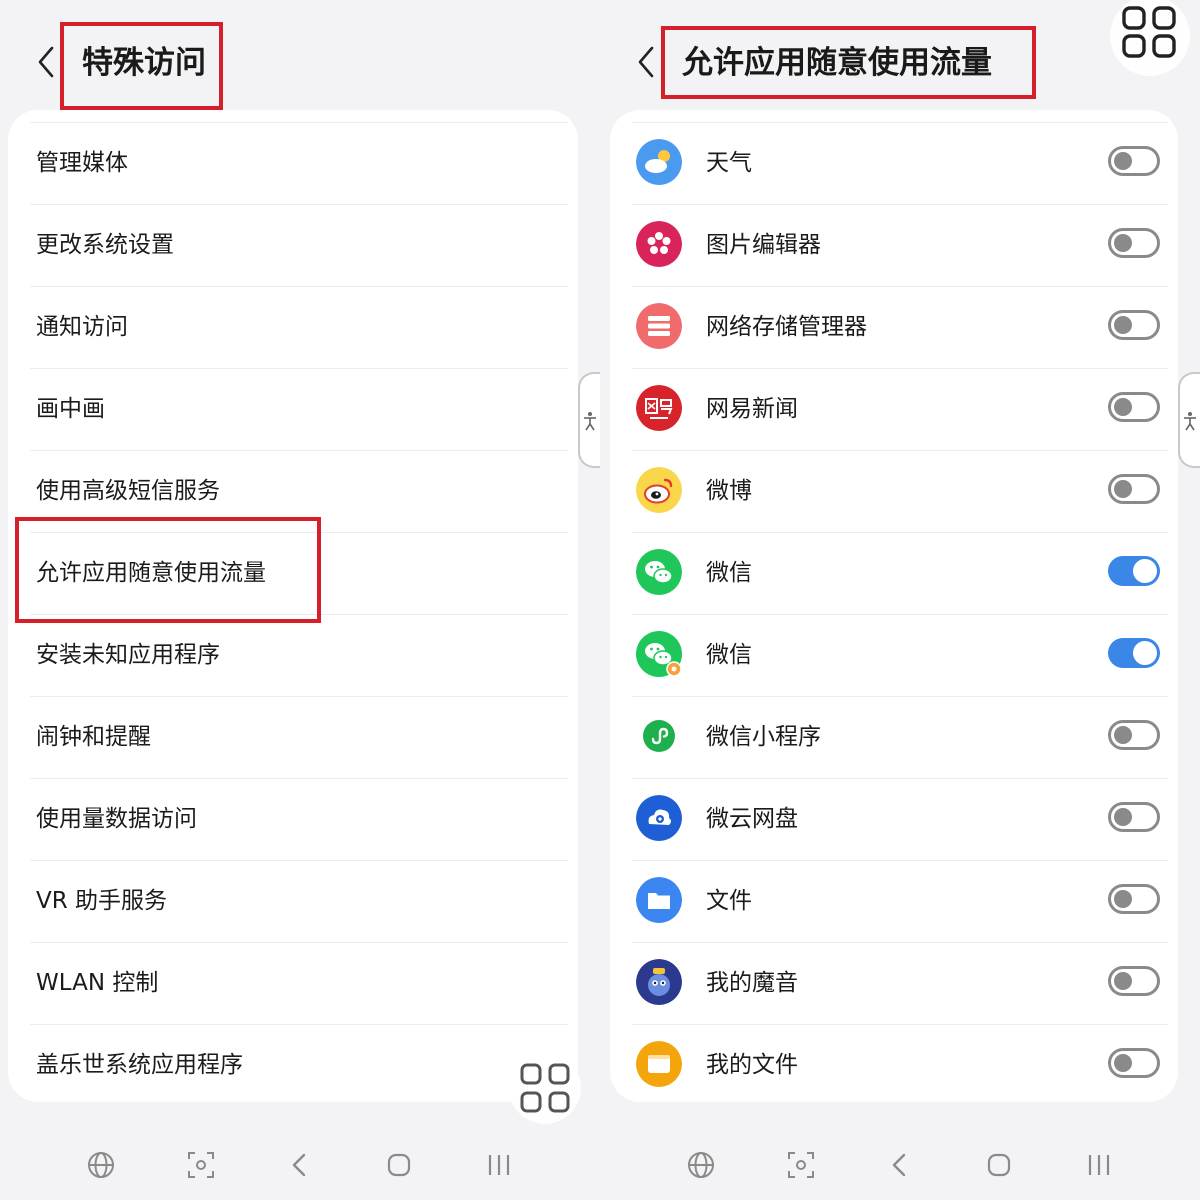  What do you see at coordinates (752, 409) in the screenshot?
I see `app-name: 网易新闻` at bounding box center [752, 409].